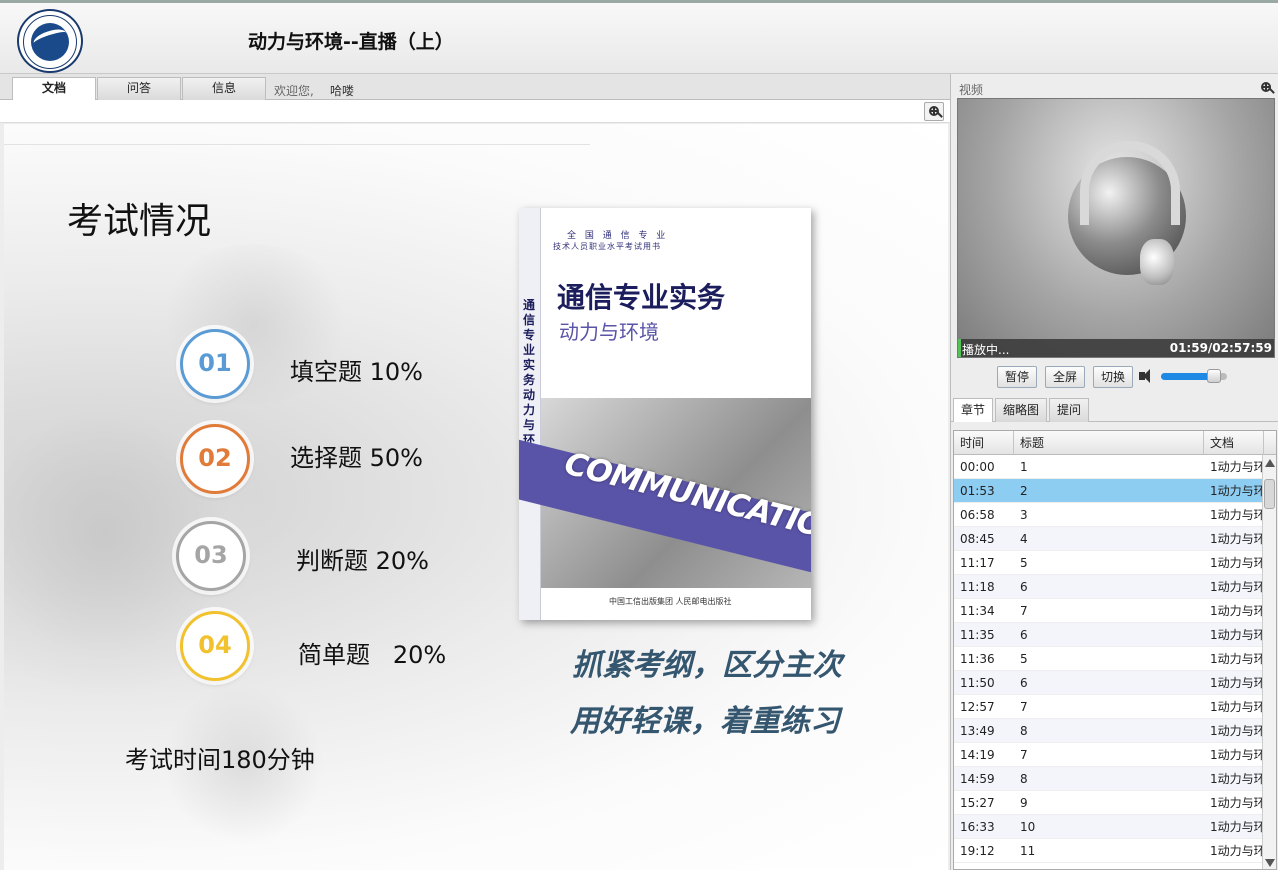 This screenshot has width=1278, height=870. Describe the element at coordinates (977, 683) in the screenshot. I see `cell-time: 11:50` at that location.